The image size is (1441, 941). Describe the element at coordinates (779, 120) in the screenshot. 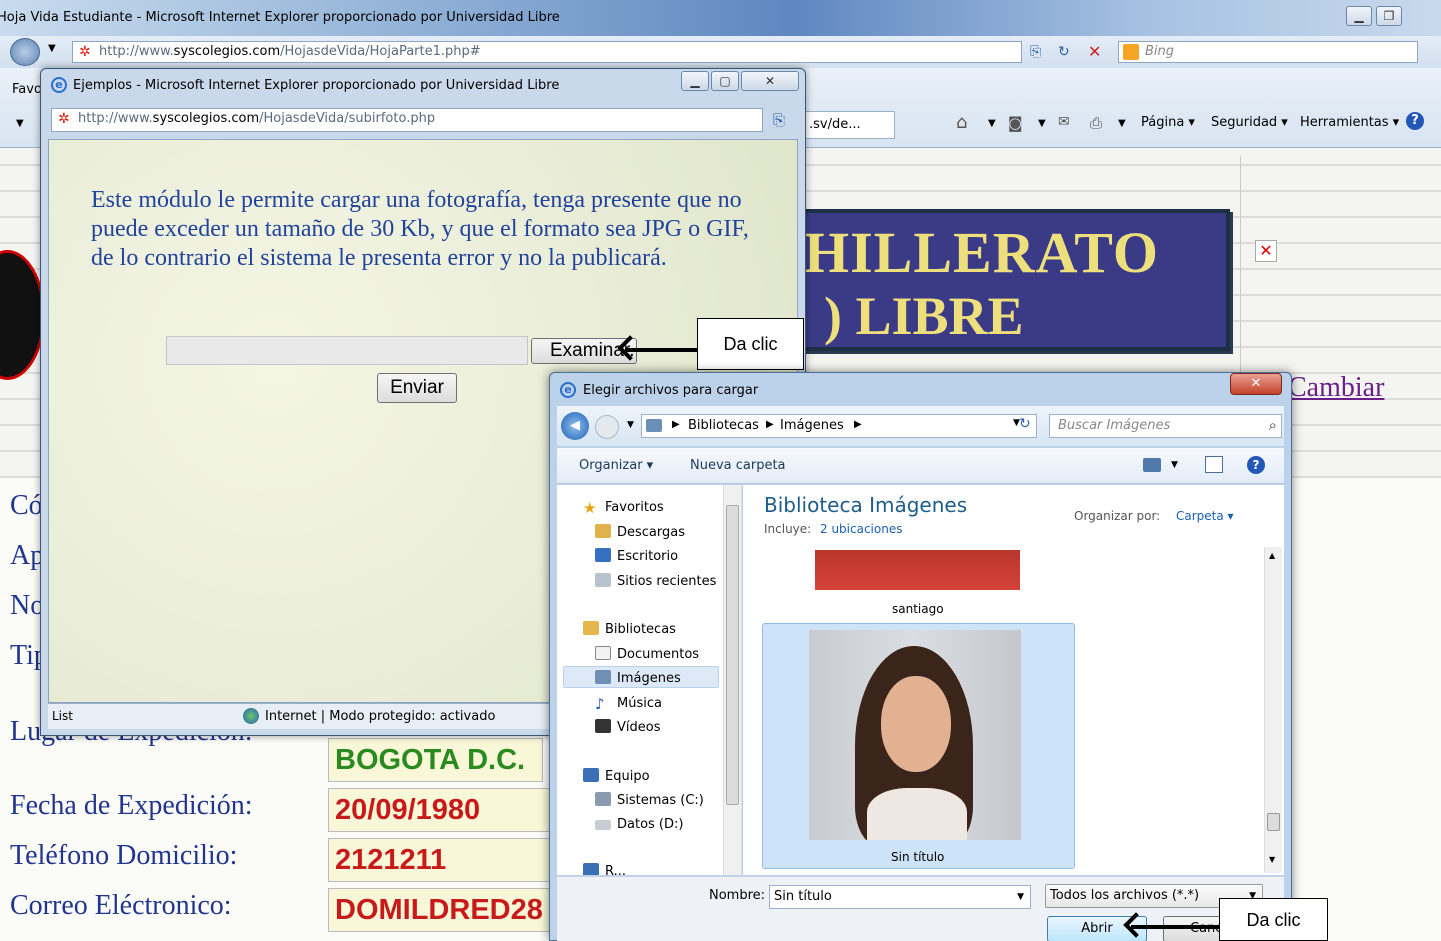

I see `popup-compat-icon: ⎘` at that location.